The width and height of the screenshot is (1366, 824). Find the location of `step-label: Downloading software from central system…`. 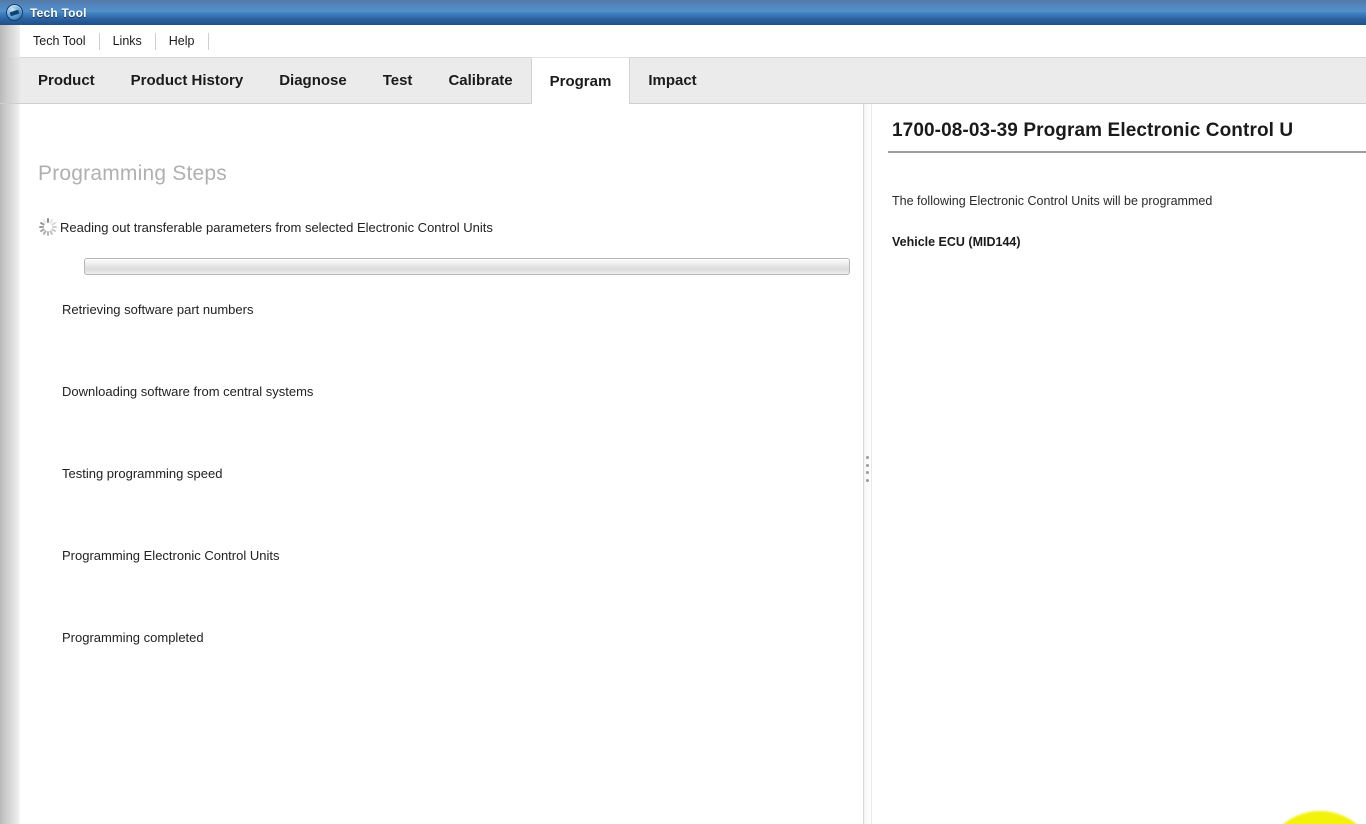

step-label: Downloading software from central system… is located at coordinates (188, 391).